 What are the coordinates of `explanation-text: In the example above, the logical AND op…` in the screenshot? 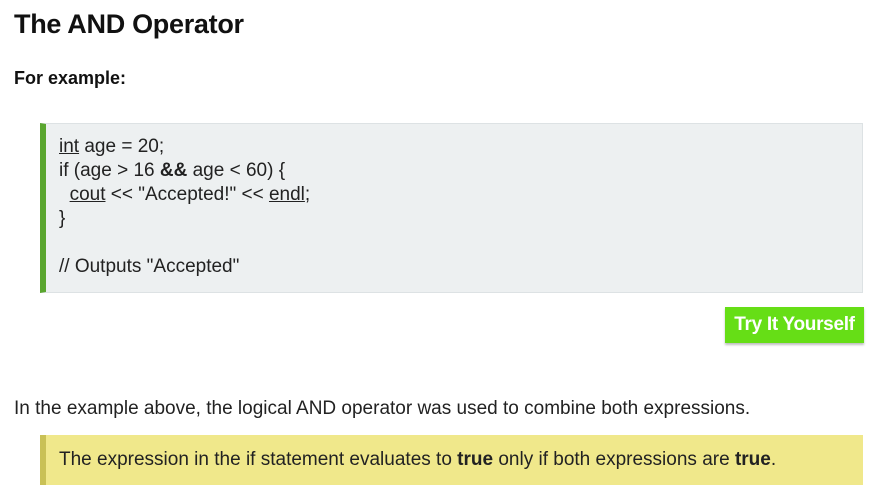 It's located at (382, 408).